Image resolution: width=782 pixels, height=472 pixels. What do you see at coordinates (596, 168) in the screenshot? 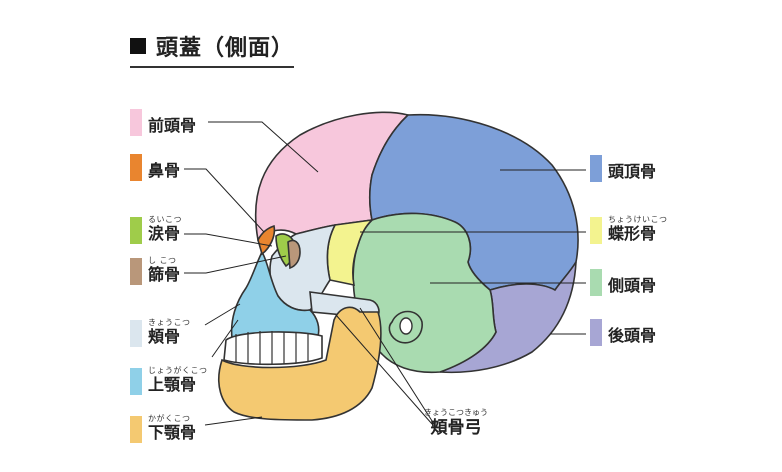
I see `parietal-swatch` at bounding box center [596, 168].